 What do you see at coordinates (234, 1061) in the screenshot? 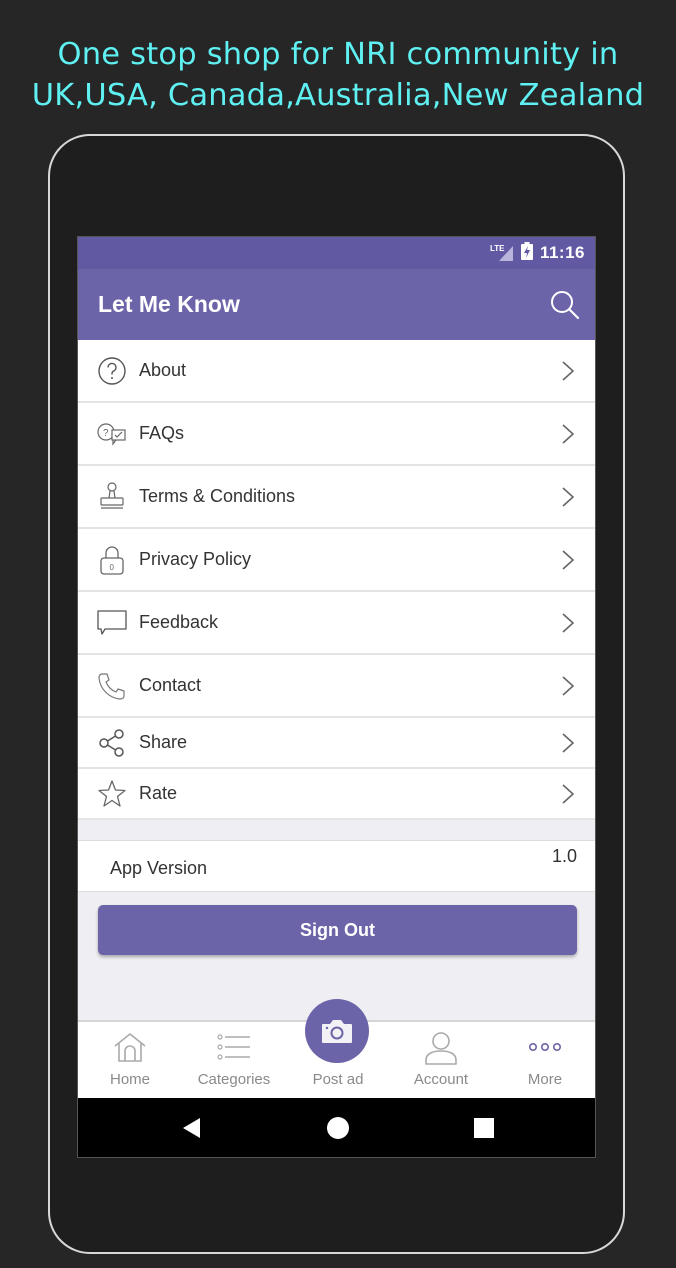
I see `nav-categories: Categories` at bounding box center [234, 1061].